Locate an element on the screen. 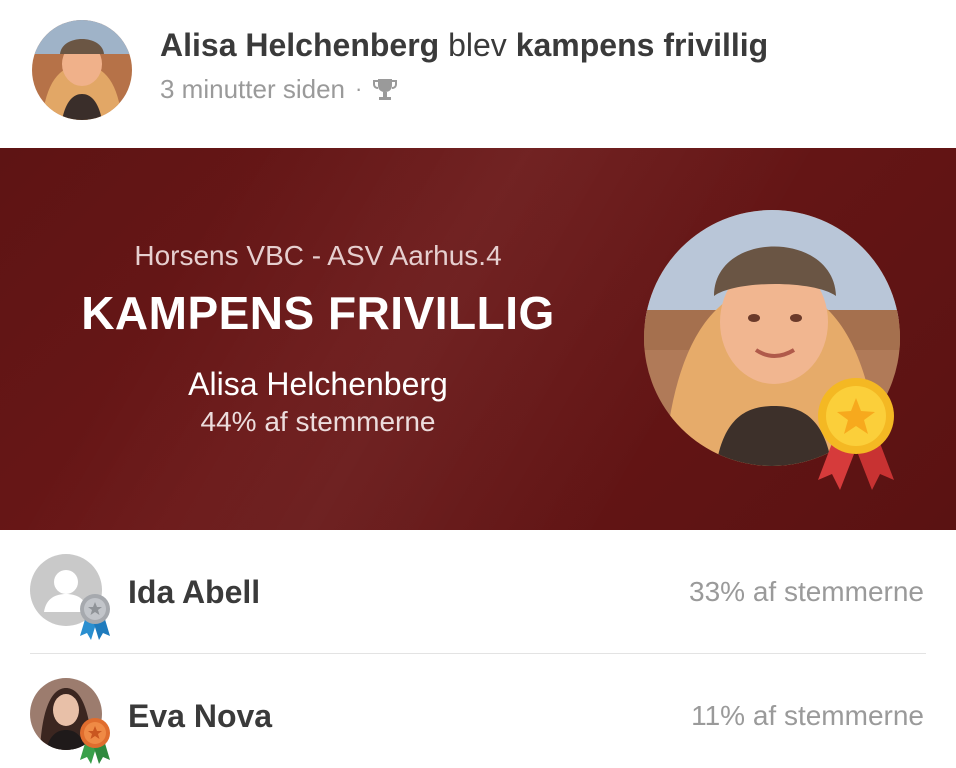  runner-up-name: Ida Abell is located at coordinates (194, 592).